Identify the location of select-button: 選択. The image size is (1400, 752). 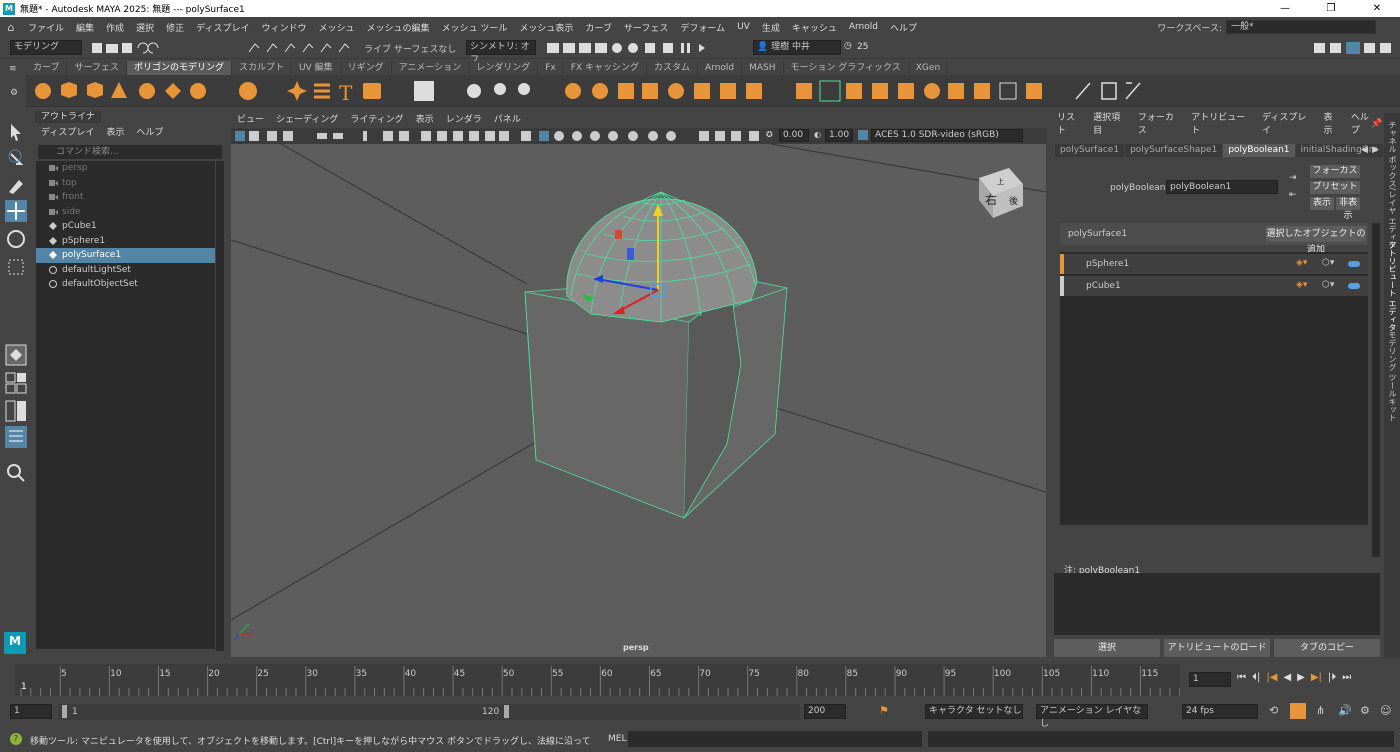
(1107, 648).